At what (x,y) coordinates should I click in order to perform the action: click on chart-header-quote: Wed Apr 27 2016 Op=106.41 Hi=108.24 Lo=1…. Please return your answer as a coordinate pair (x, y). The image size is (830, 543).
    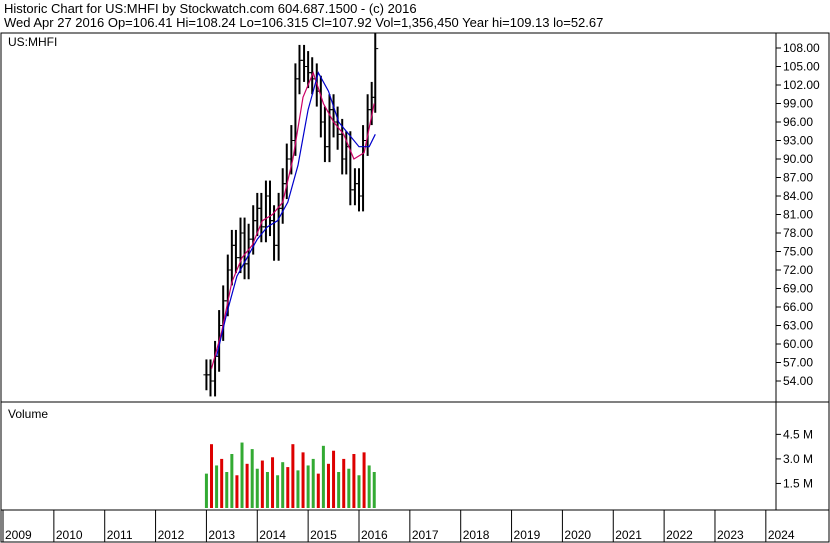
    Looking at the image, I should click on (303, 22).